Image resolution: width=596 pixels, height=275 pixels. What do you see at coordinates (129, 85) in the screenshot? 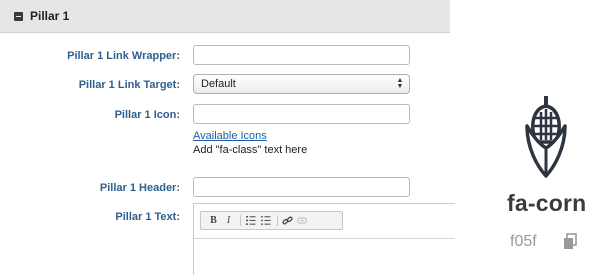
I see `link-target-label: Pillar 1 Link Target:` at bounding box center [129, 85].